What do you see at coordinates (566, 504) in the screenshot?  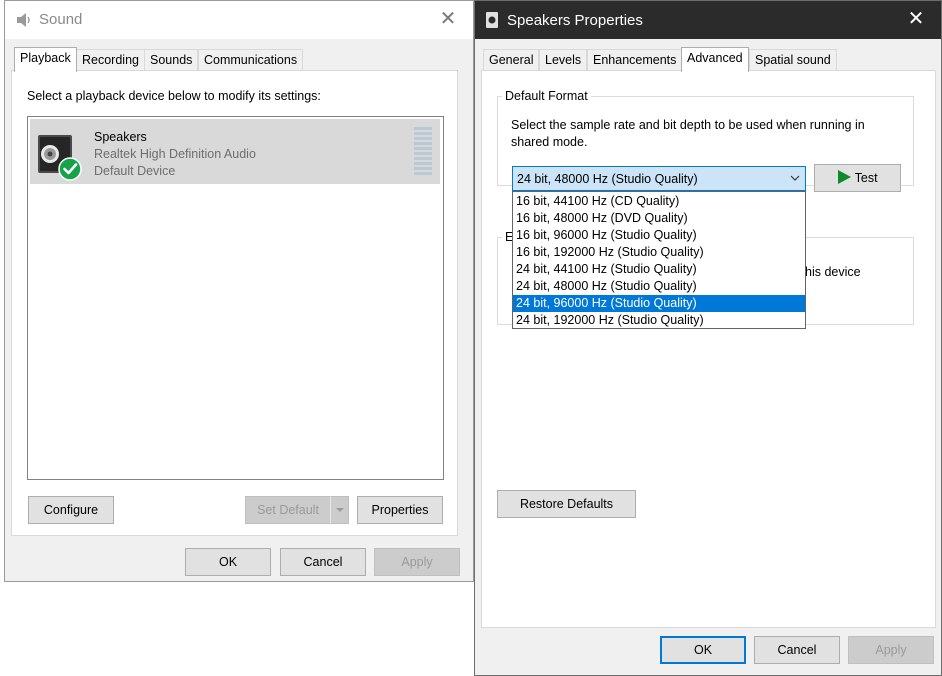 I see `restore-defaults-button: Restore Defaults` at bounding box center [566, 504].